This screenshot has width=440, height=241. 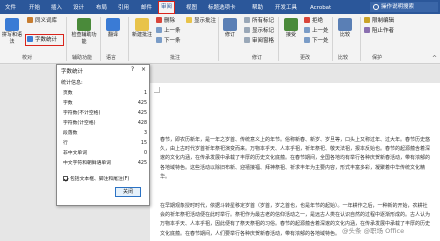 I want to click on stat-value: 3, so click(x=145, y=133).